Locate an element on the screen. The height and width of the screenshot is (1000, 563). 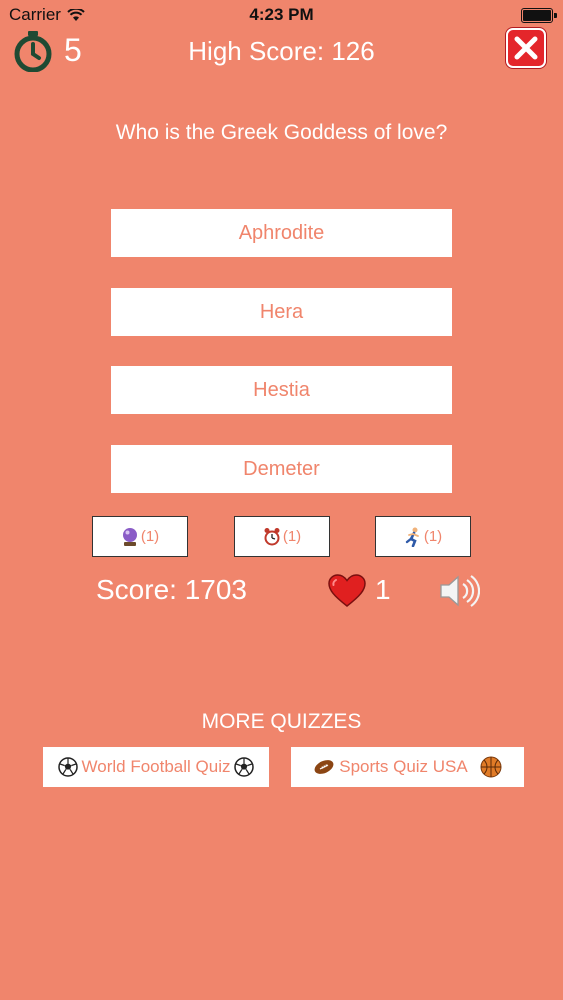
answer-button-2: Hera is located at coordinates (281, 312).